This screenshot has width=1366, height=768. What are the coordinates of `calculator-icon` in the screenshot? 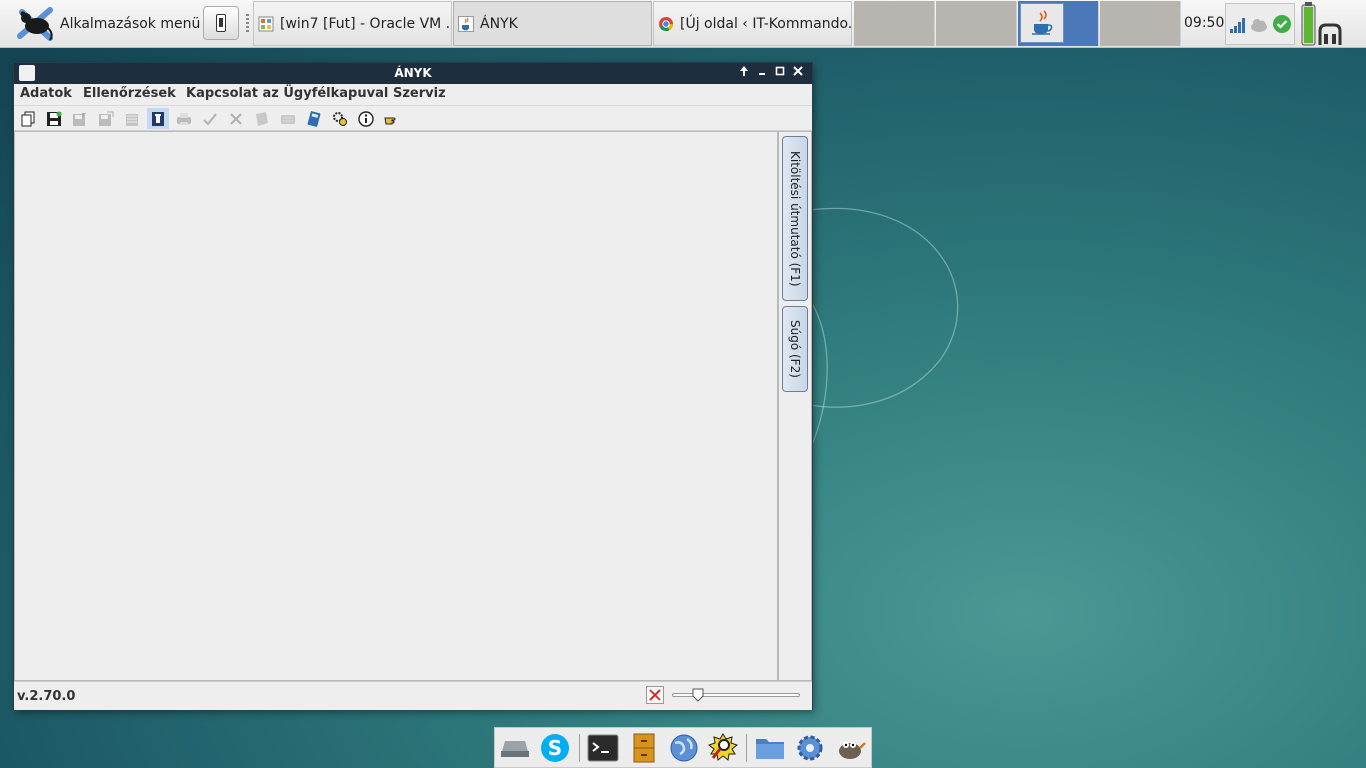 It's located at (314, 118).